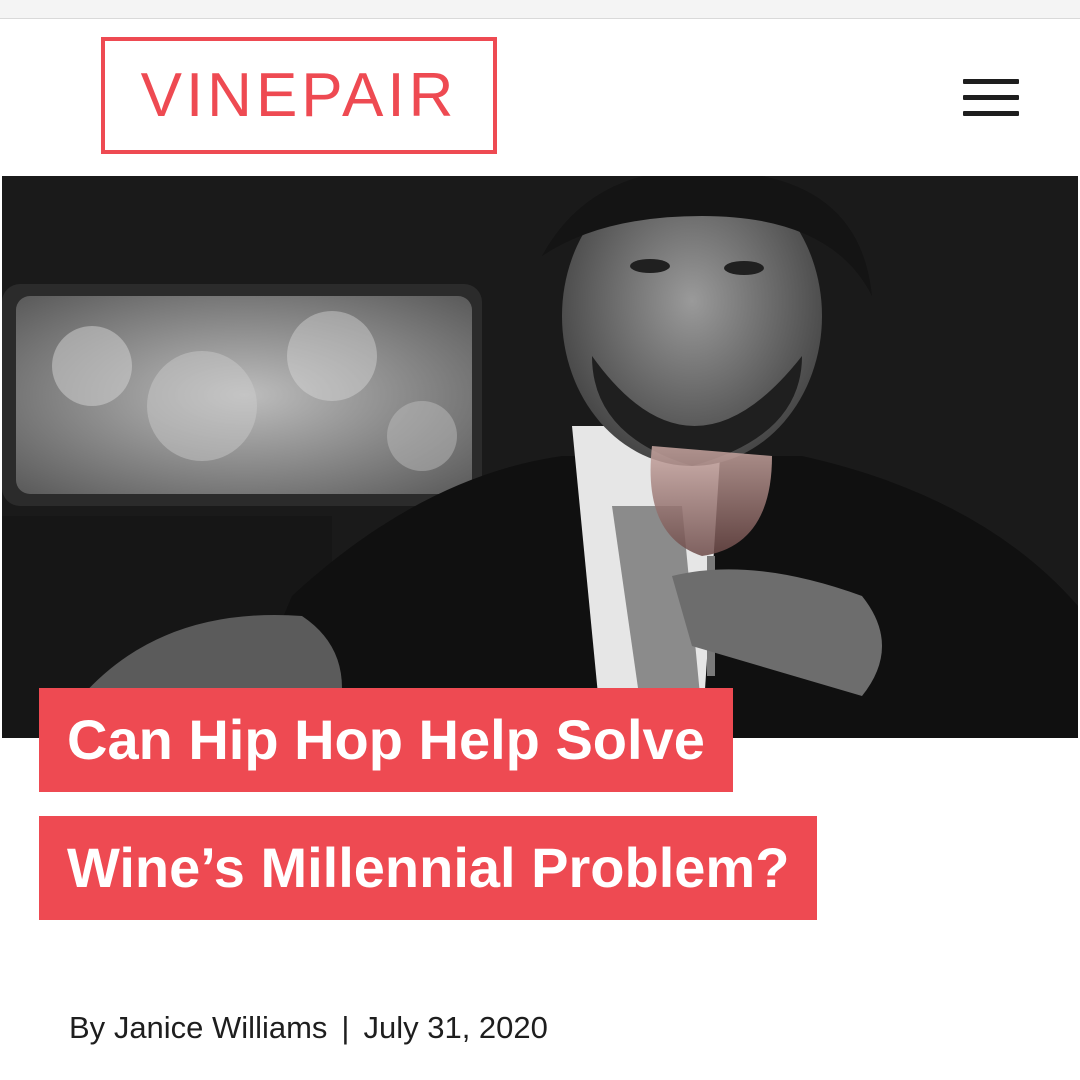  What do you see at coordinates (540, 9) in the screenshot?
I see `browser-top-strip` at bounding box center [540, 9].